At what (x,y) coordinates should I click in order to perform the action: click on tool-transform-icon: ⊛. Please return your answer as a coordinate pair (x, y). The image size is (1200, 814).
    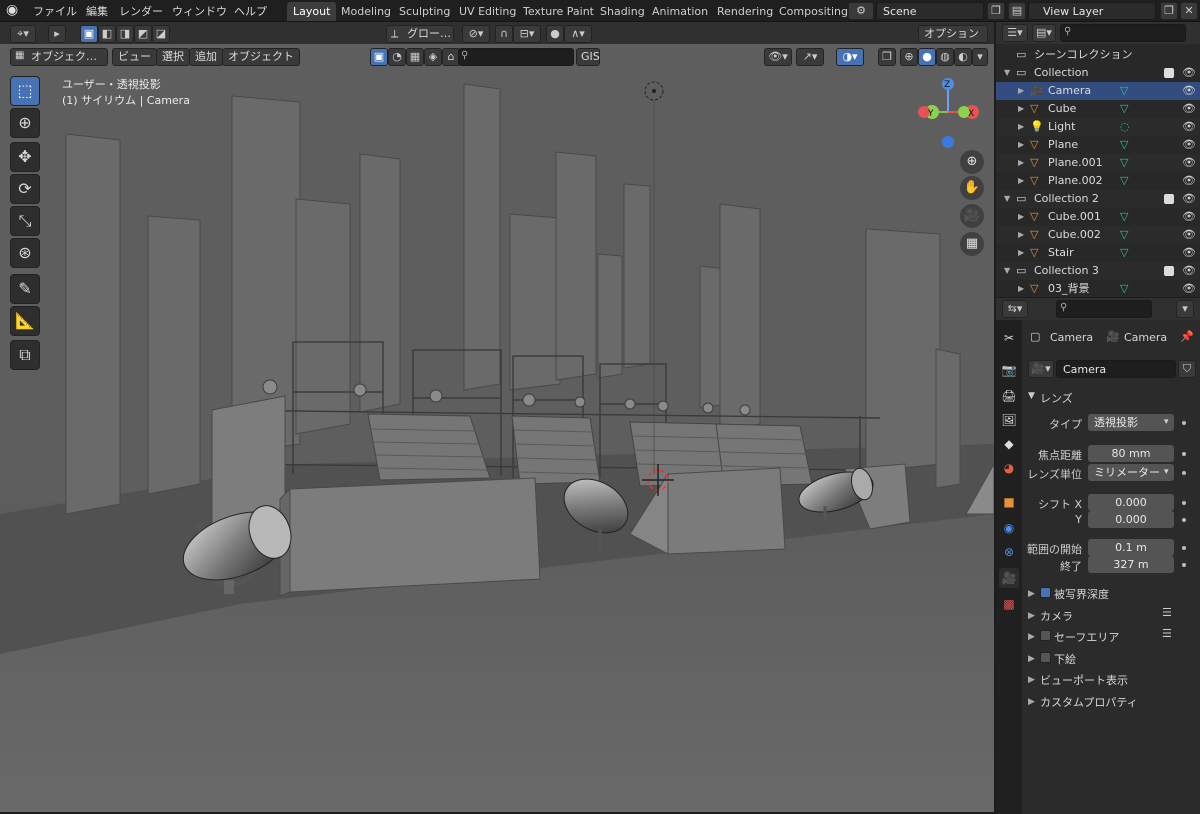
    Looking at the image, I should click on (25, 253).